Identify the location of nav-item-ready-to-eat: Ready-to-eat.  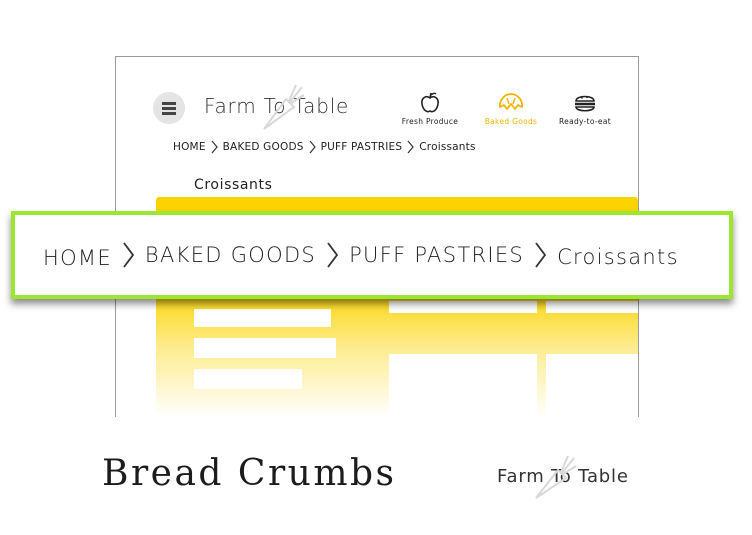
(585, 108).